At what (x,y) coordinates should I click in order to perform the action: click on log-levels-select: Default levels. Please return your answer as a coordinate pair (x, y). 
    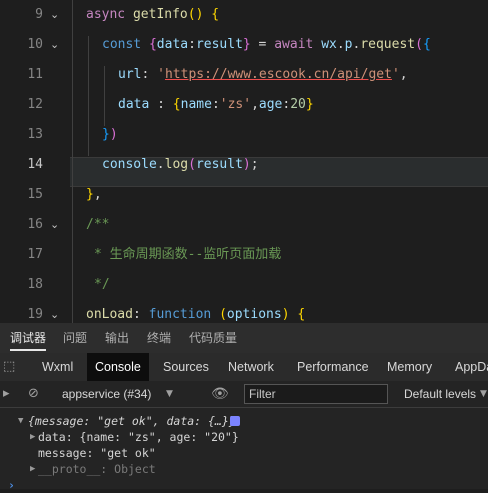
    Looking at the image, I should click on (440, 394).